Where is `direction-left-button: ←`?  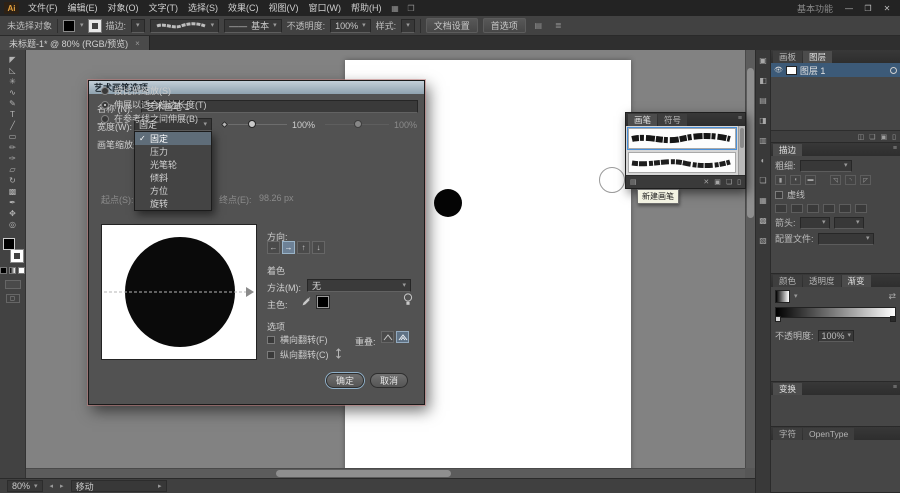
direction-left-button: ← is located at coordinates (273, 247).